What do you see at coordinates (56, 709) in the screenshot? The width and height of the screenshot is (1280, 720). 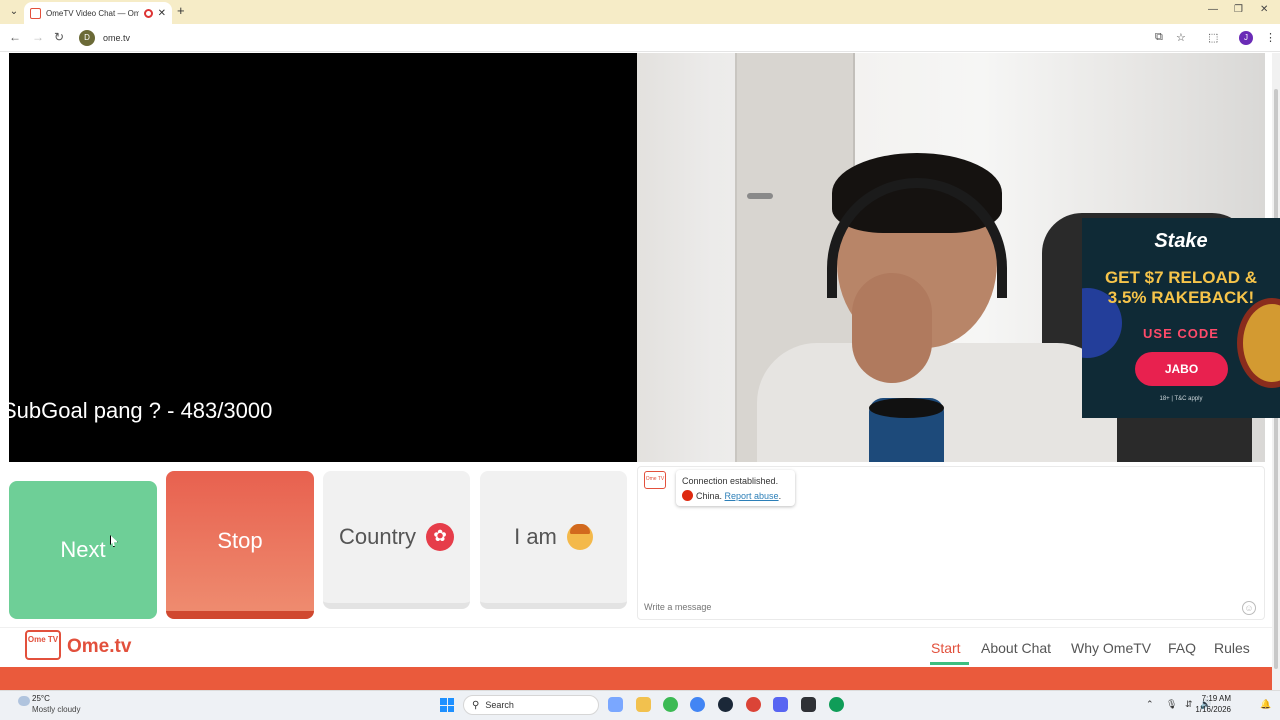 I see `weather-desc: Mostly cloudy` at bounding box center [56, 709].